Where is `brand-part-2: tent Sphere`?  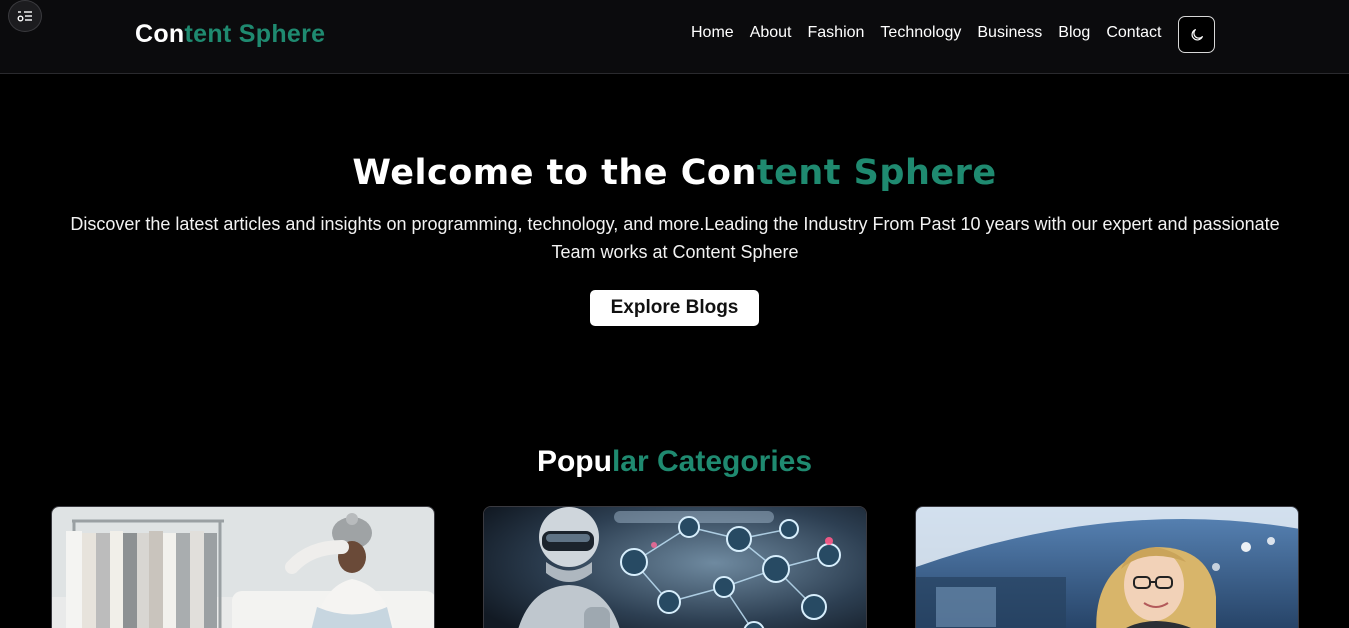 brand-part-2: tent Sphere is located at coordinates (255, 34).